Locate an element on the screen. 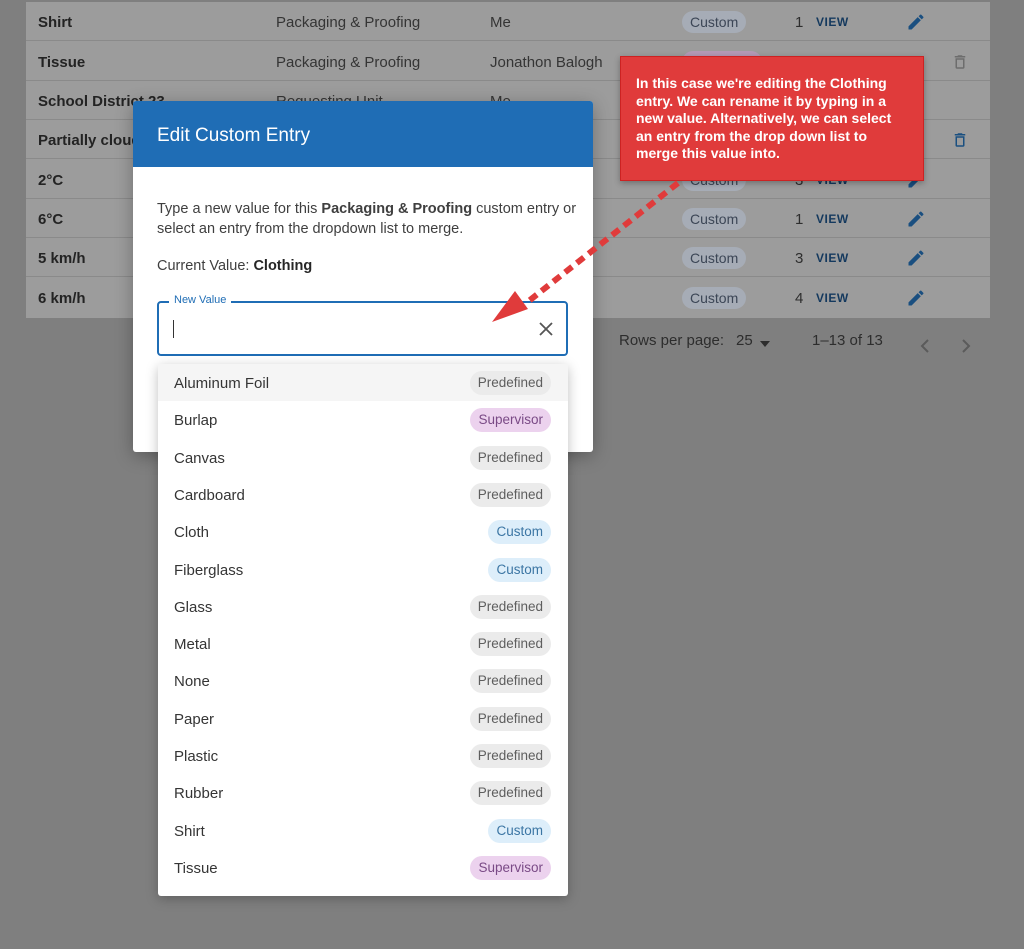 Image resolution: width=1024 pixels, height=949 pixels. row-count: 3 is located at coordinates (799, 258).